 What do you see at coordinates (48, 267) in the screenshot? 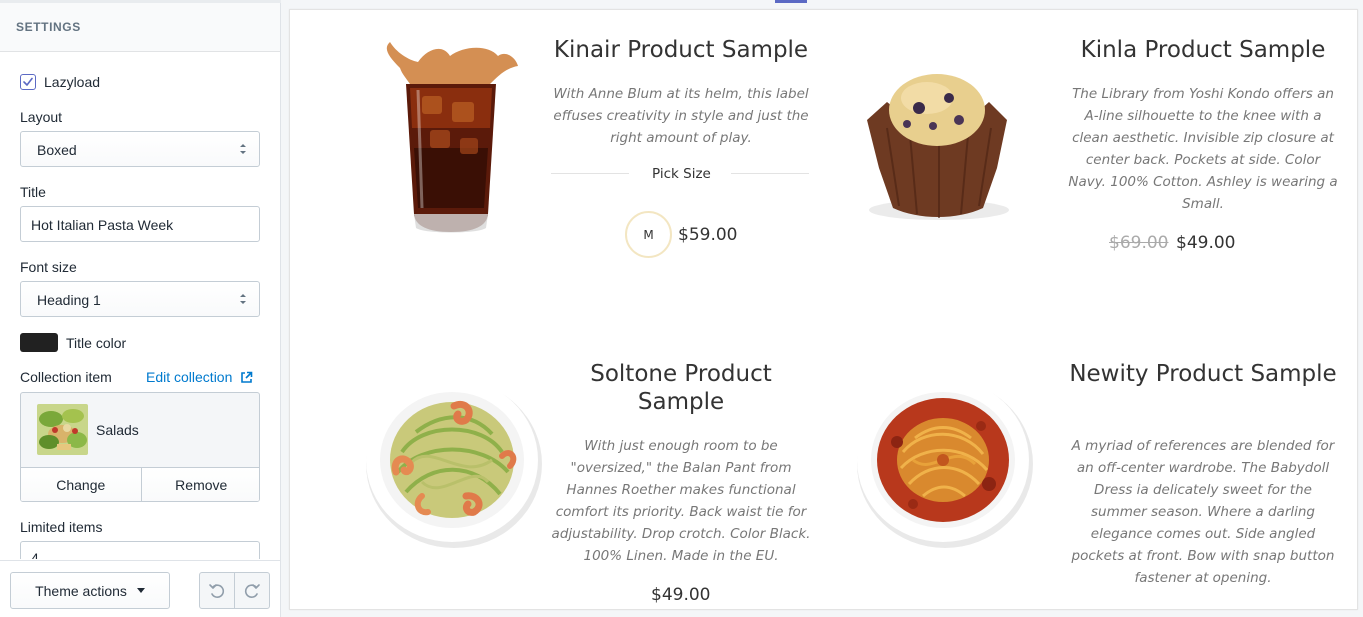
I see `font-size-label: Font size` at bounding box center [48, 267].